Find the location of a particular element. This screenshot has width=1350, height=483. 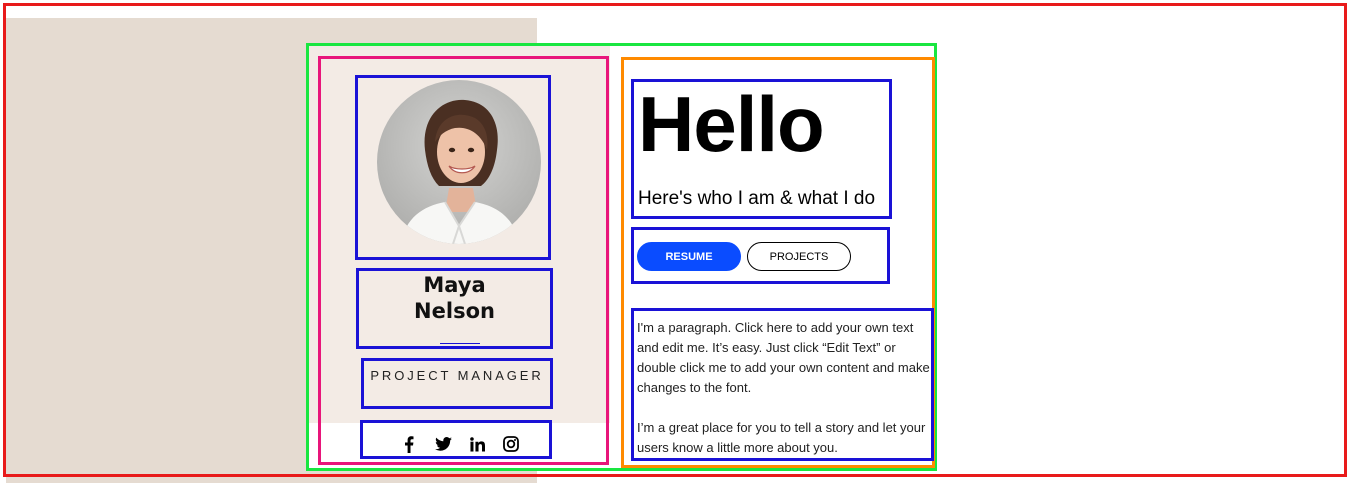

job-title: PROJECT MANAGER is located at coordinates (457, 375).